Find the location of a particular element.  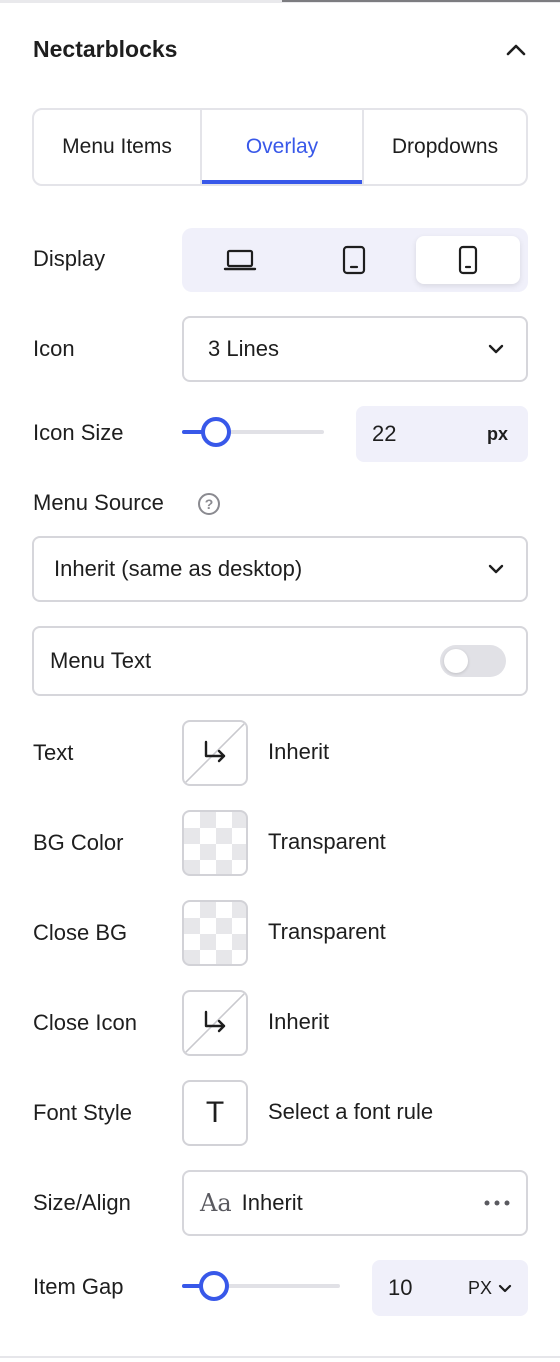

tablet-icon is located at coordinates (354, 260).